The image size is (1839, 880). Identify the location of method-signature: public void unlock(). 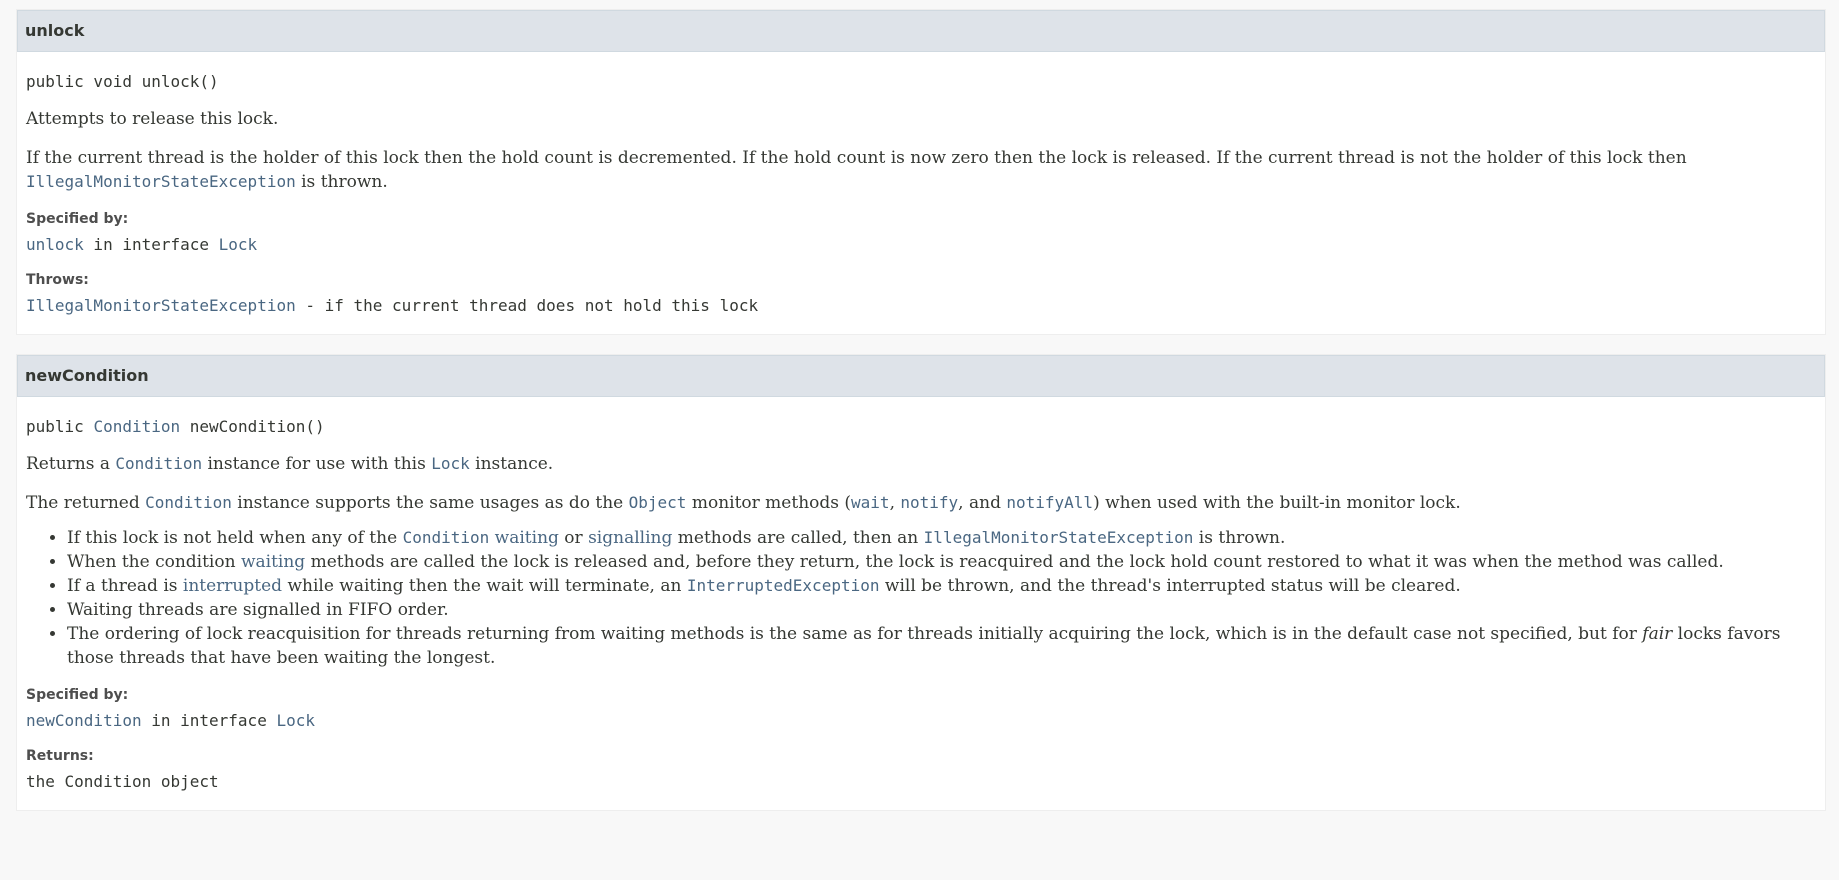
(122, 81).